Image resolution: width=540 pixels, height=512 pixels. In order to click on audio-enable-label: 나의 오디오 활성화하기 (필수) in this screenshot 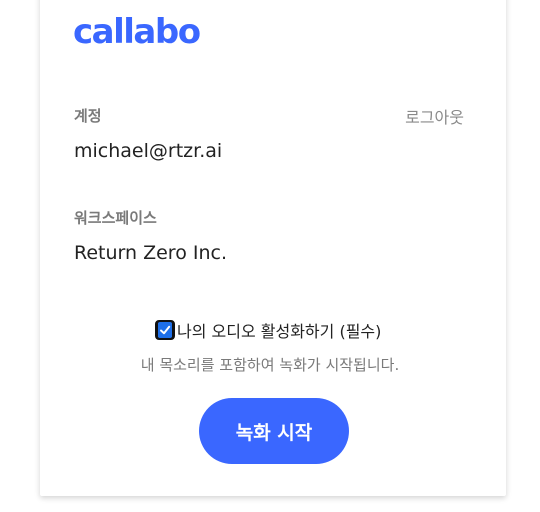, I will do `click(279, 330)`.